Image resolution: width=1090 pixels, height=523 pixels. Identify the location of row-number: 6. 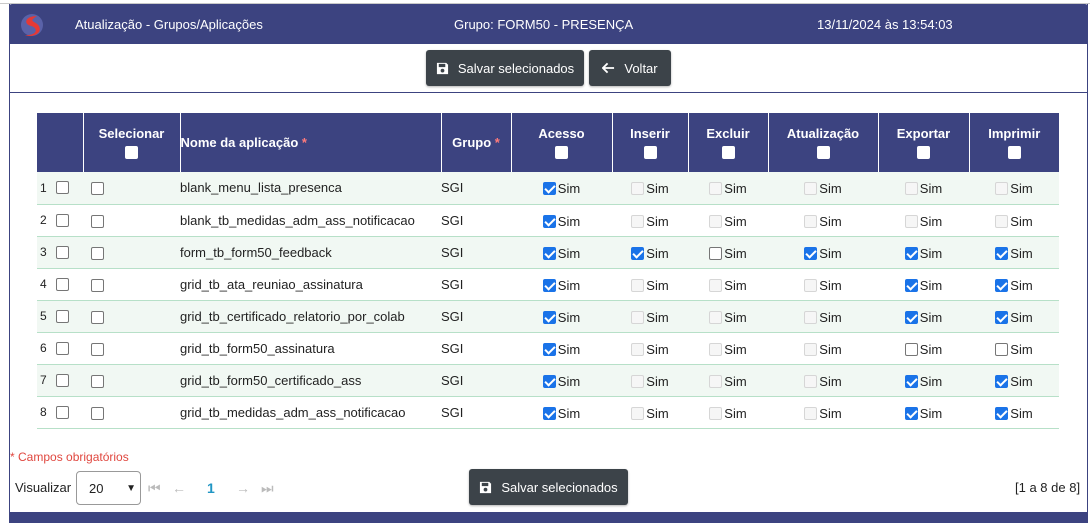
(43, 348).